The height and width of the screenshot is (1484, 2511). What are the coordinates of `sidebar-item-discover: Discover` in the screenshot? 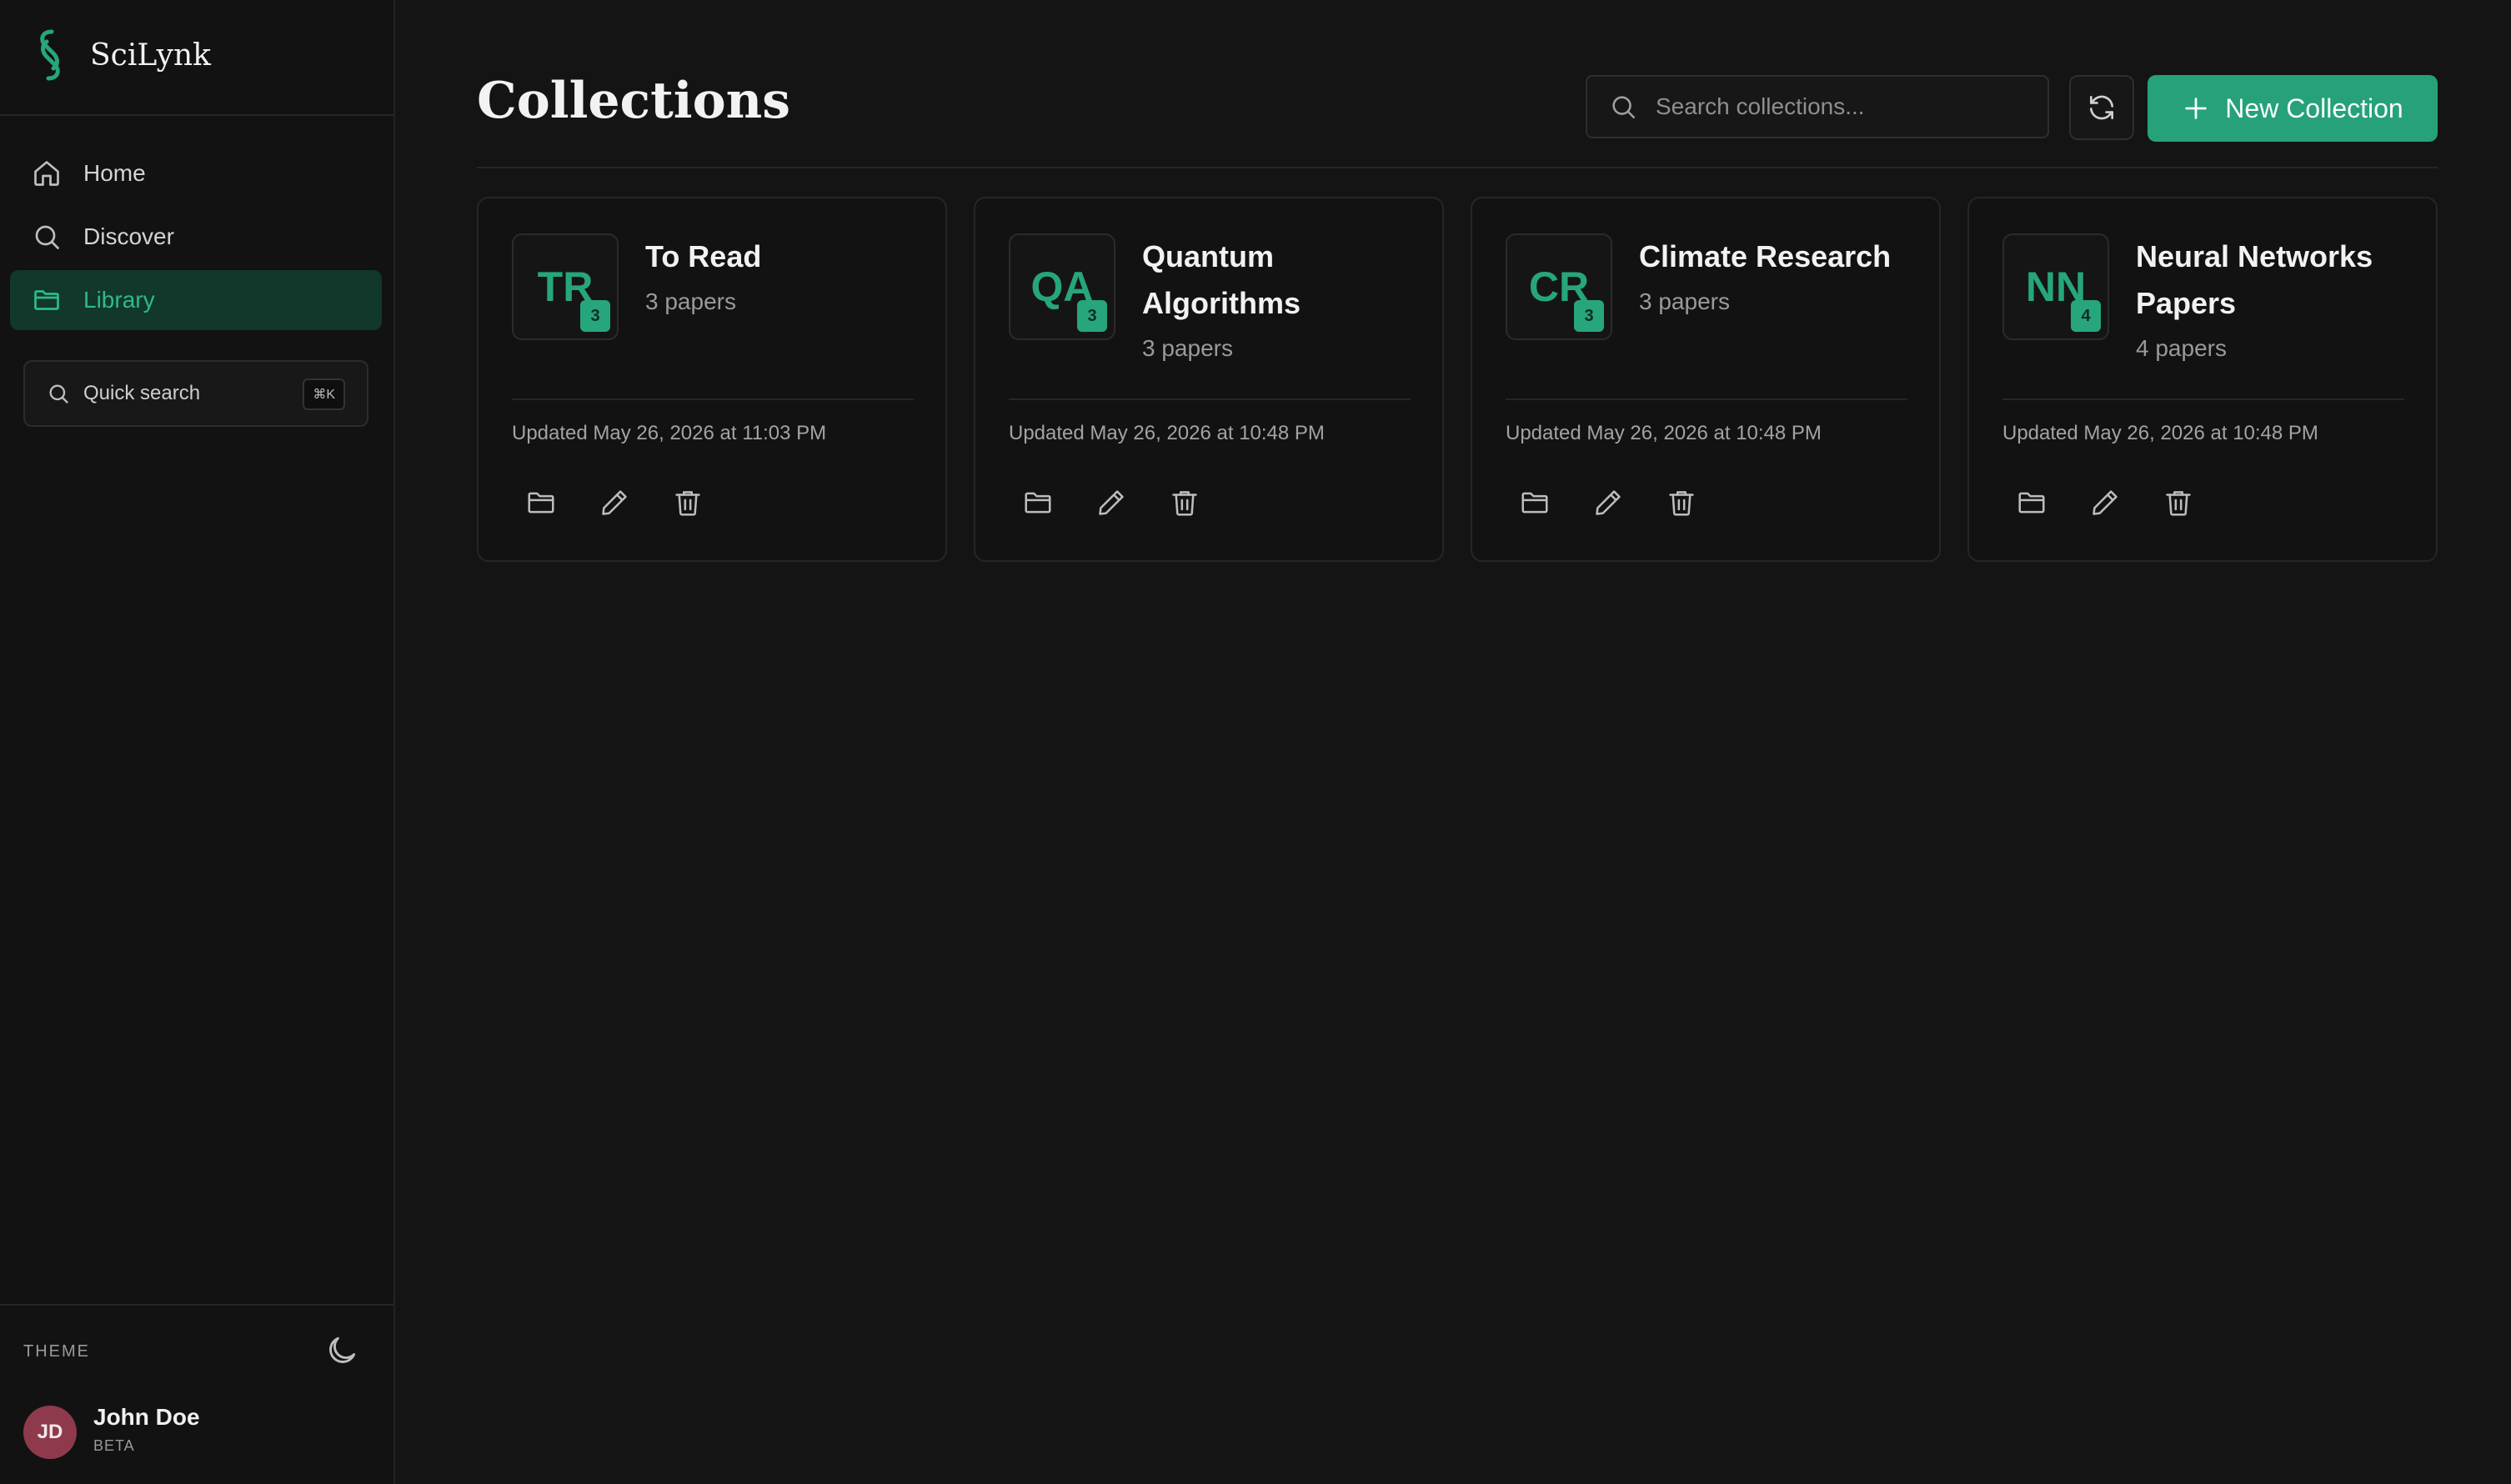 It's located at (196, 237).